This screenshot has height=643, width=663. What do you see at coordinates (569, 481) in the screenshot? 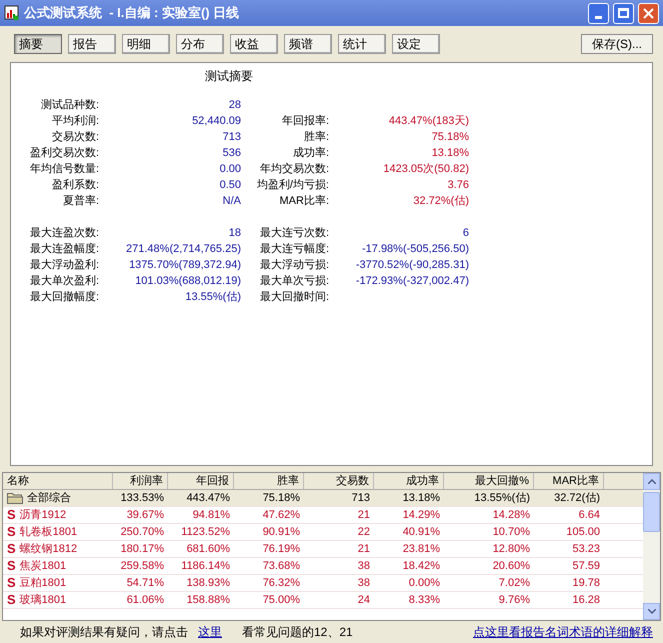
I see `column-header: MAR比率` at bounding box center [569, 481].